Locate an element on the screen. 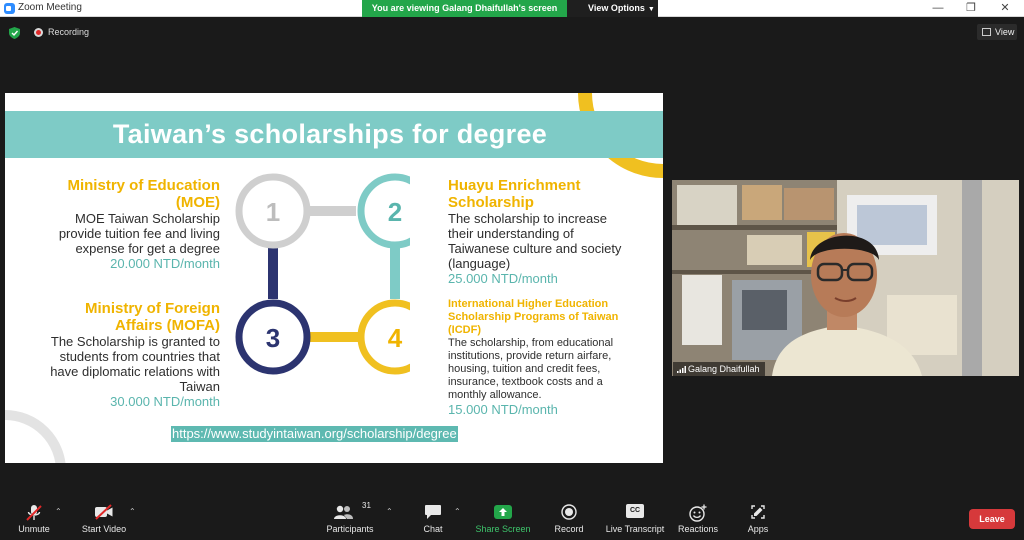 The height and width of the screenshot is (540, 1024). step-4-circle is located at coordinates (383, 337).